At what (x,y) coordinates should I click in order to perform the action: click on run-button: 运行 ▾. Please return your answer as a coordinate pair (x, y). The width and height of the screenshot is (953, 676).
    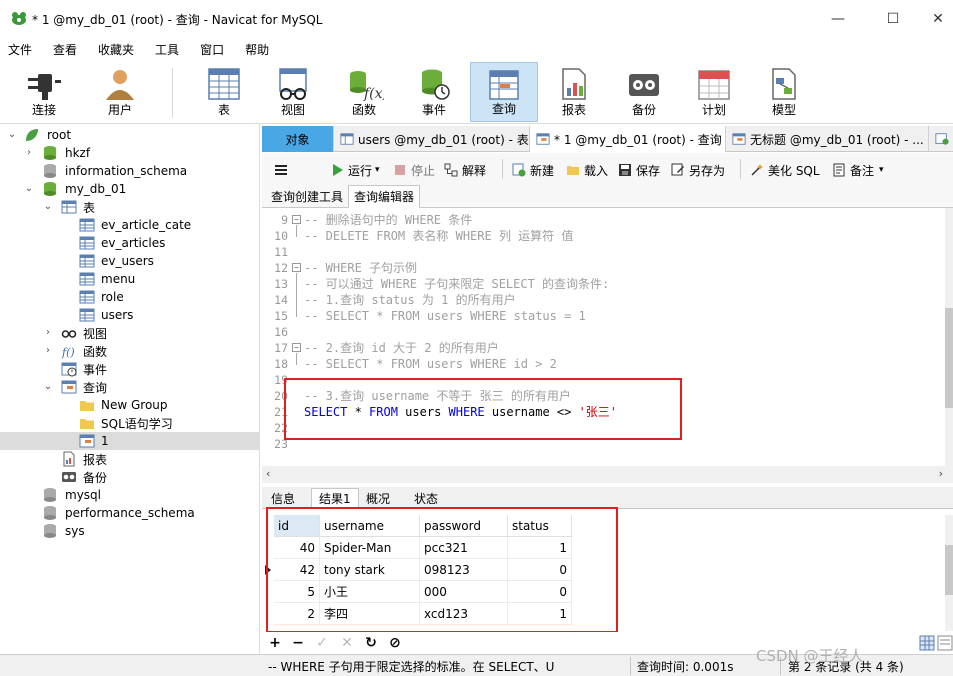
    Looking at the image, I should click on (355, 170).